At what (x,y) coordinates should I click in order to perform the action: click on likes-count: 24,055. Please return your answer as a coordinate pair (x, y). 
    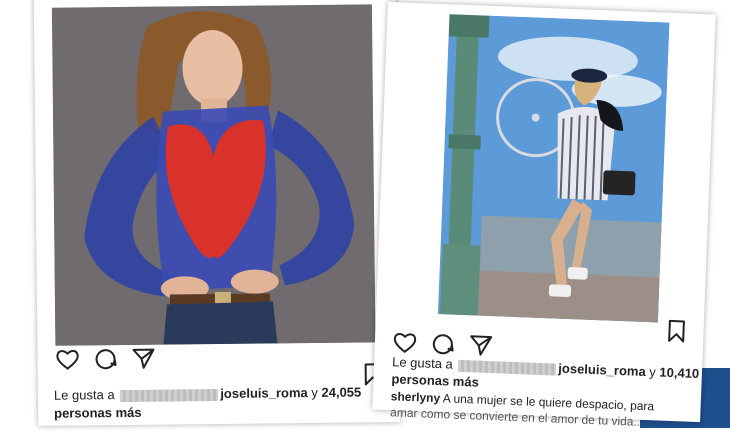
    Looking at the image, I should click on (341, 392).